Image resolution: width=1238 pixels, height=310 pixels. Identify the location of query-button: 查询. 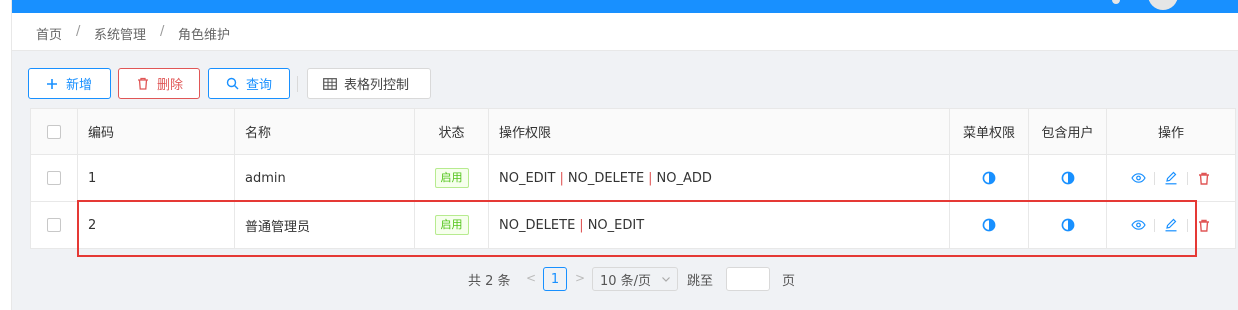
(249, 83).